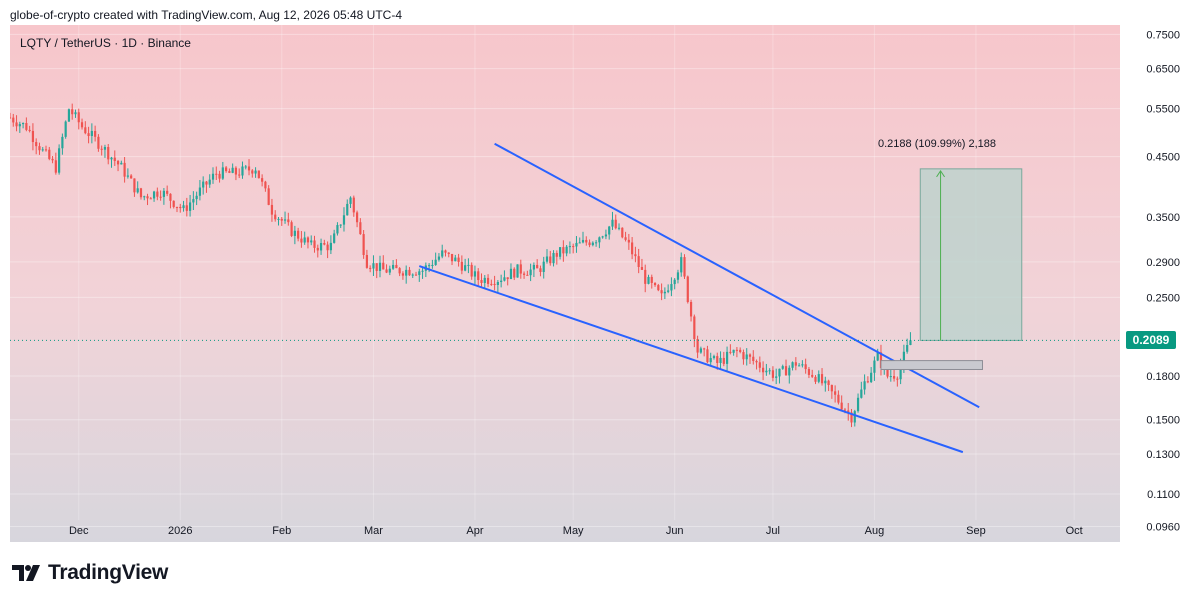  Describe the element at coordinates (773, 531) in the screenshot. I see `x-tick-label: Jul` at that location.